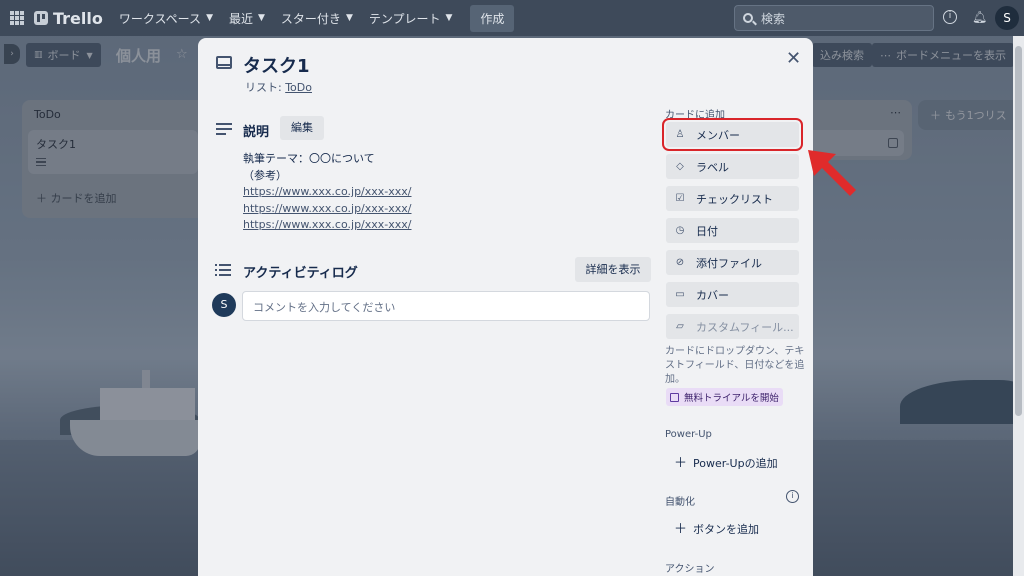  What do you see at coordinates (793, 59) in the screenshot?
I see `close-icon: ✕` at bounding box center [793, 59].